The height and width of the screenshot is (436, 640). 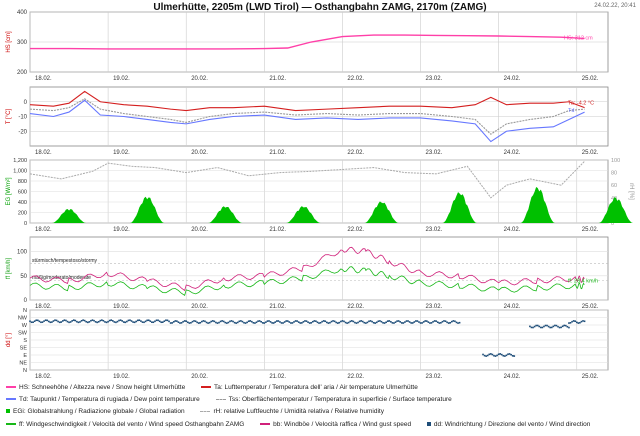 I want to click on panel-3-xtick: 18.02., so click(x=43, y=230).